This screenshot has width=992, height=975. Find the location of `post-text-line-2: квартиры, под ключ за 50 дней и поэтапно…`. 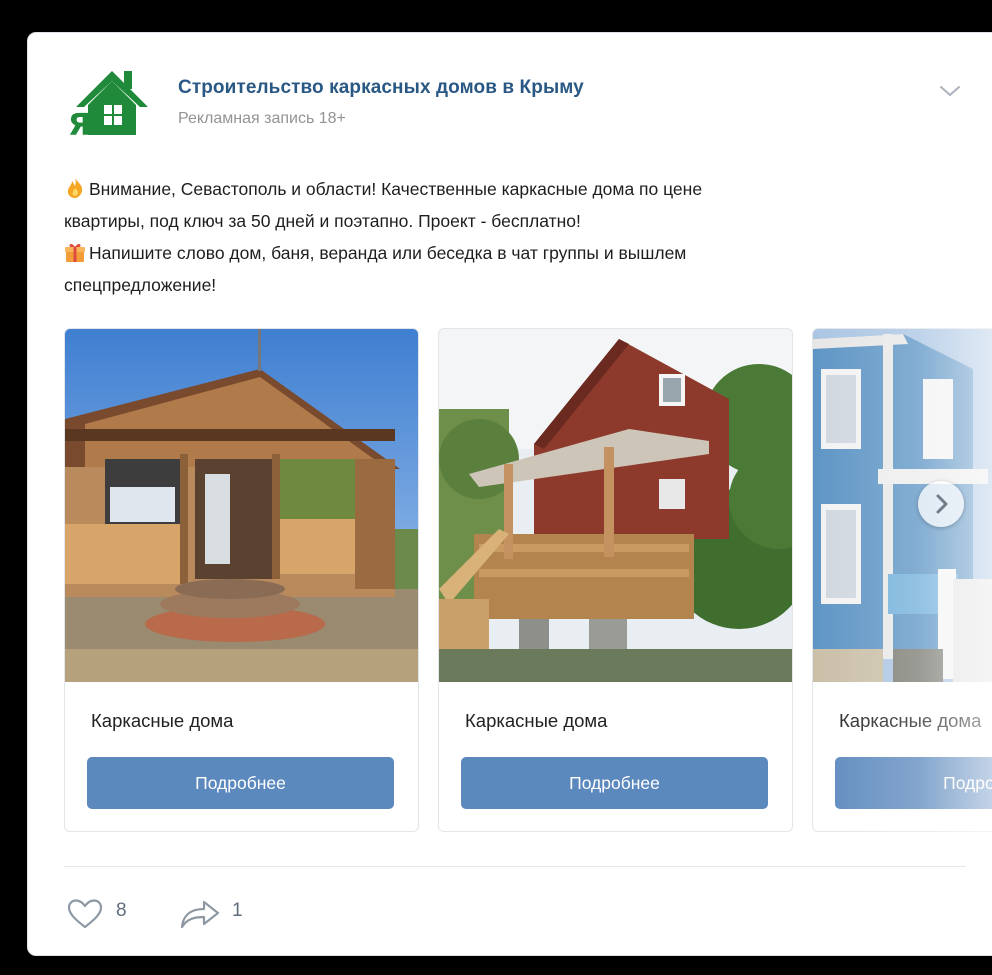

post-text-line-2: квартиры, под ключ за 50 дней и поэтапно… is located at coordinates (322, 221).